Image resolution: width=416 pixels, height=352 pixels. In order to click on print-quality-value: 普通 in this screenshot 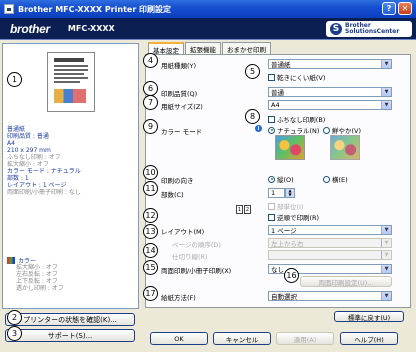, I will do `click(277, 93)`.